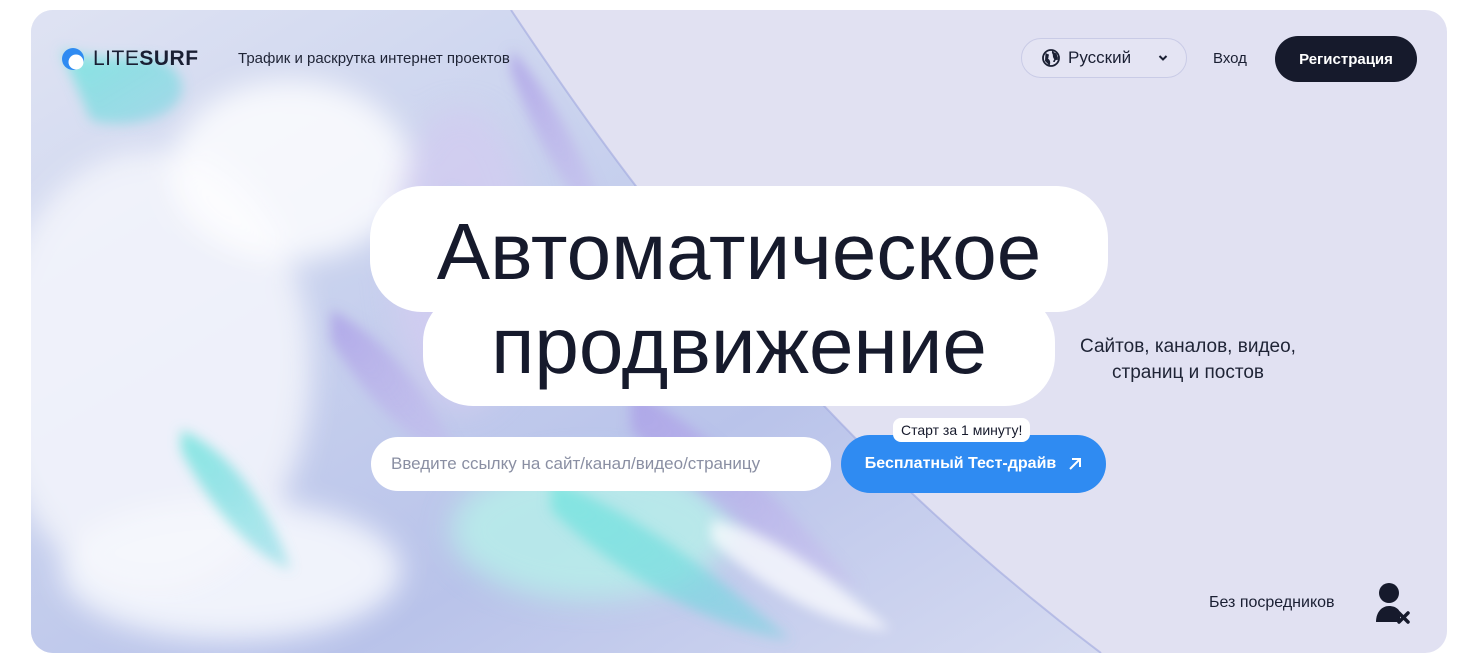  I want to click on login-link: Вход, so click(1230, 58).